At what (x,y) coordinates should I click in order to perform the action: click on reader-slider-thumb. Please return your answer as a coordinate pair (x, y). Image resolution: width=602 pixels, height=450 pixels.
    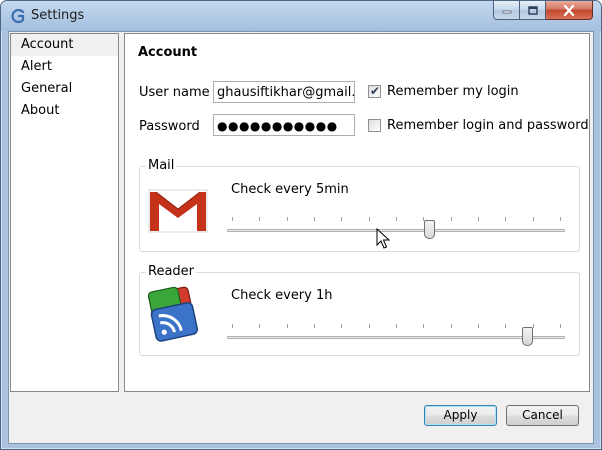
    Looking at the image, I should click on (528, 336).